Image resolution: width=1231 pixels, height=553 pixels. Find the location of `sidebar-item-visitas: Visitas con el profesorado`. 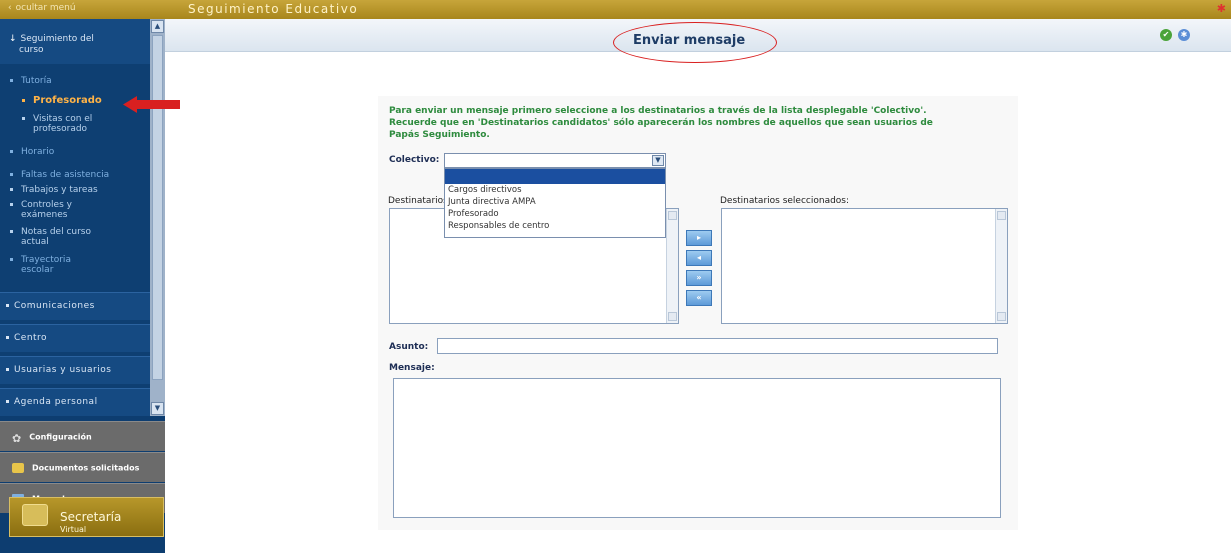

sidebar-item-visitas: Visitas con el profesorado is located at coordinates (57, 124).